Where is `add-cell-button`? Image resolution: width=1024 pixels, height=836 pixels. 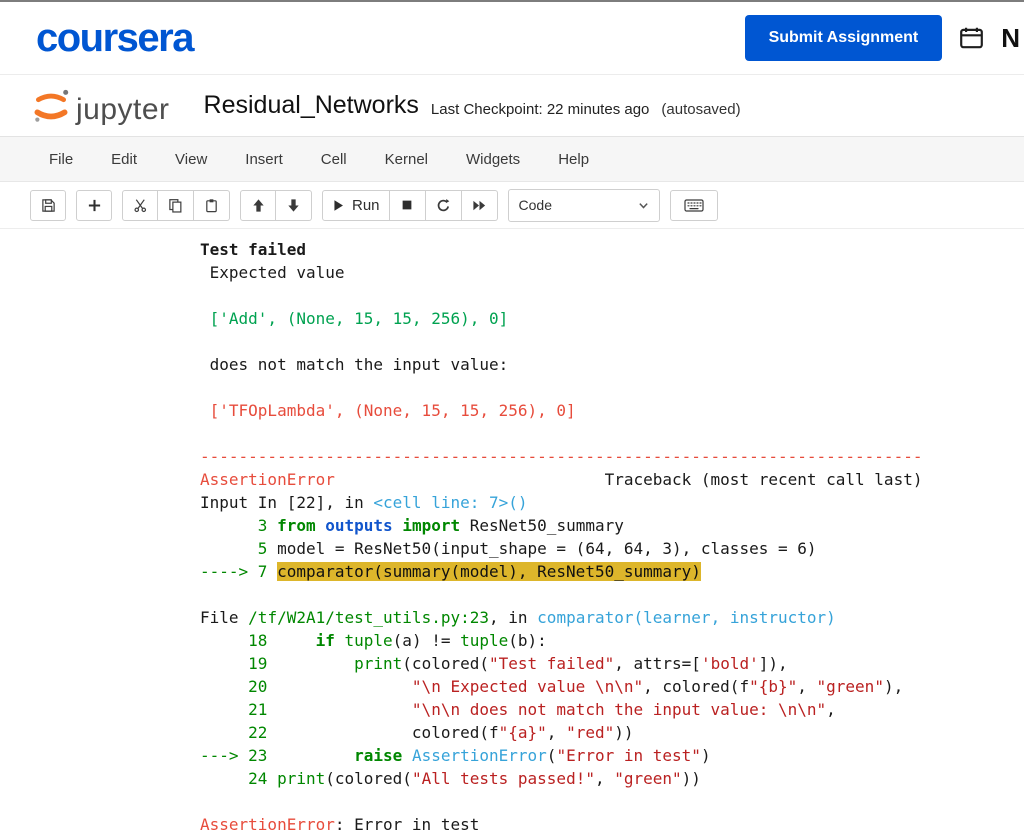
add-cell-button is located at coordinates (94, 205).